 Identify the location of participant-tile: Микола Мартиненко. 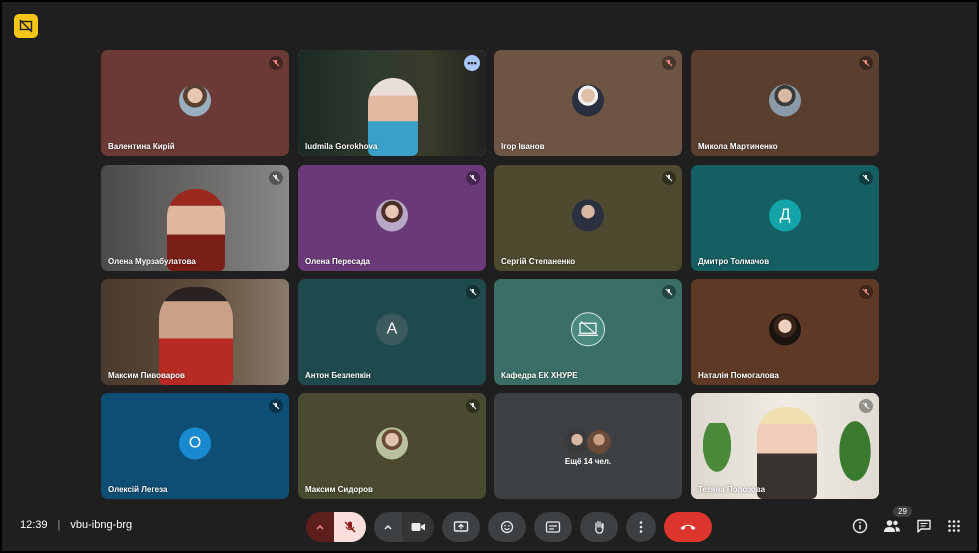
(785, 103).